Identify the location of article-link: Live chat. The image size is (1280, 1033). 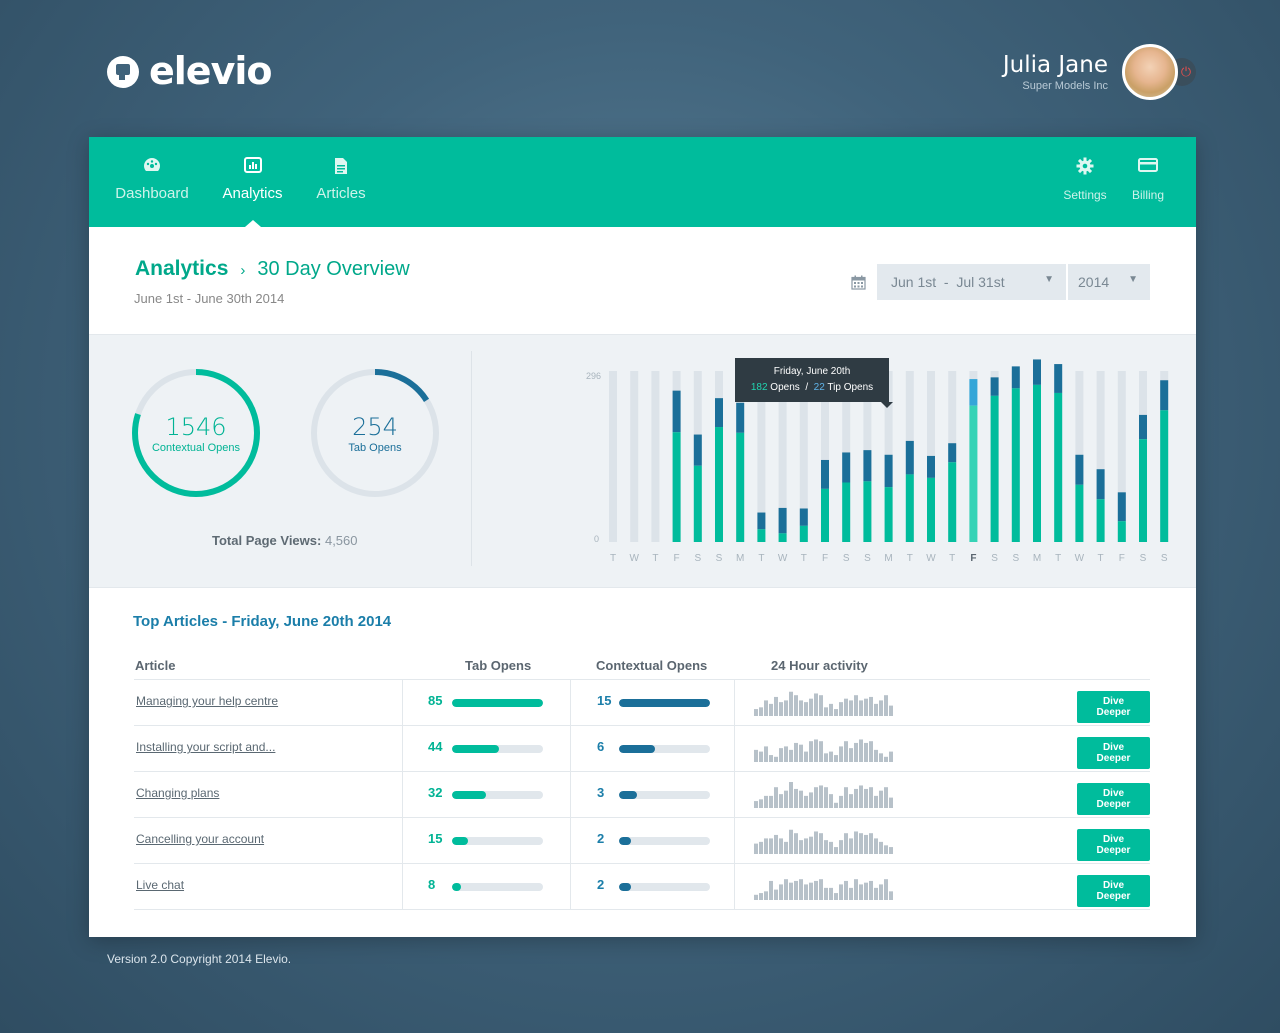
(160, 885).